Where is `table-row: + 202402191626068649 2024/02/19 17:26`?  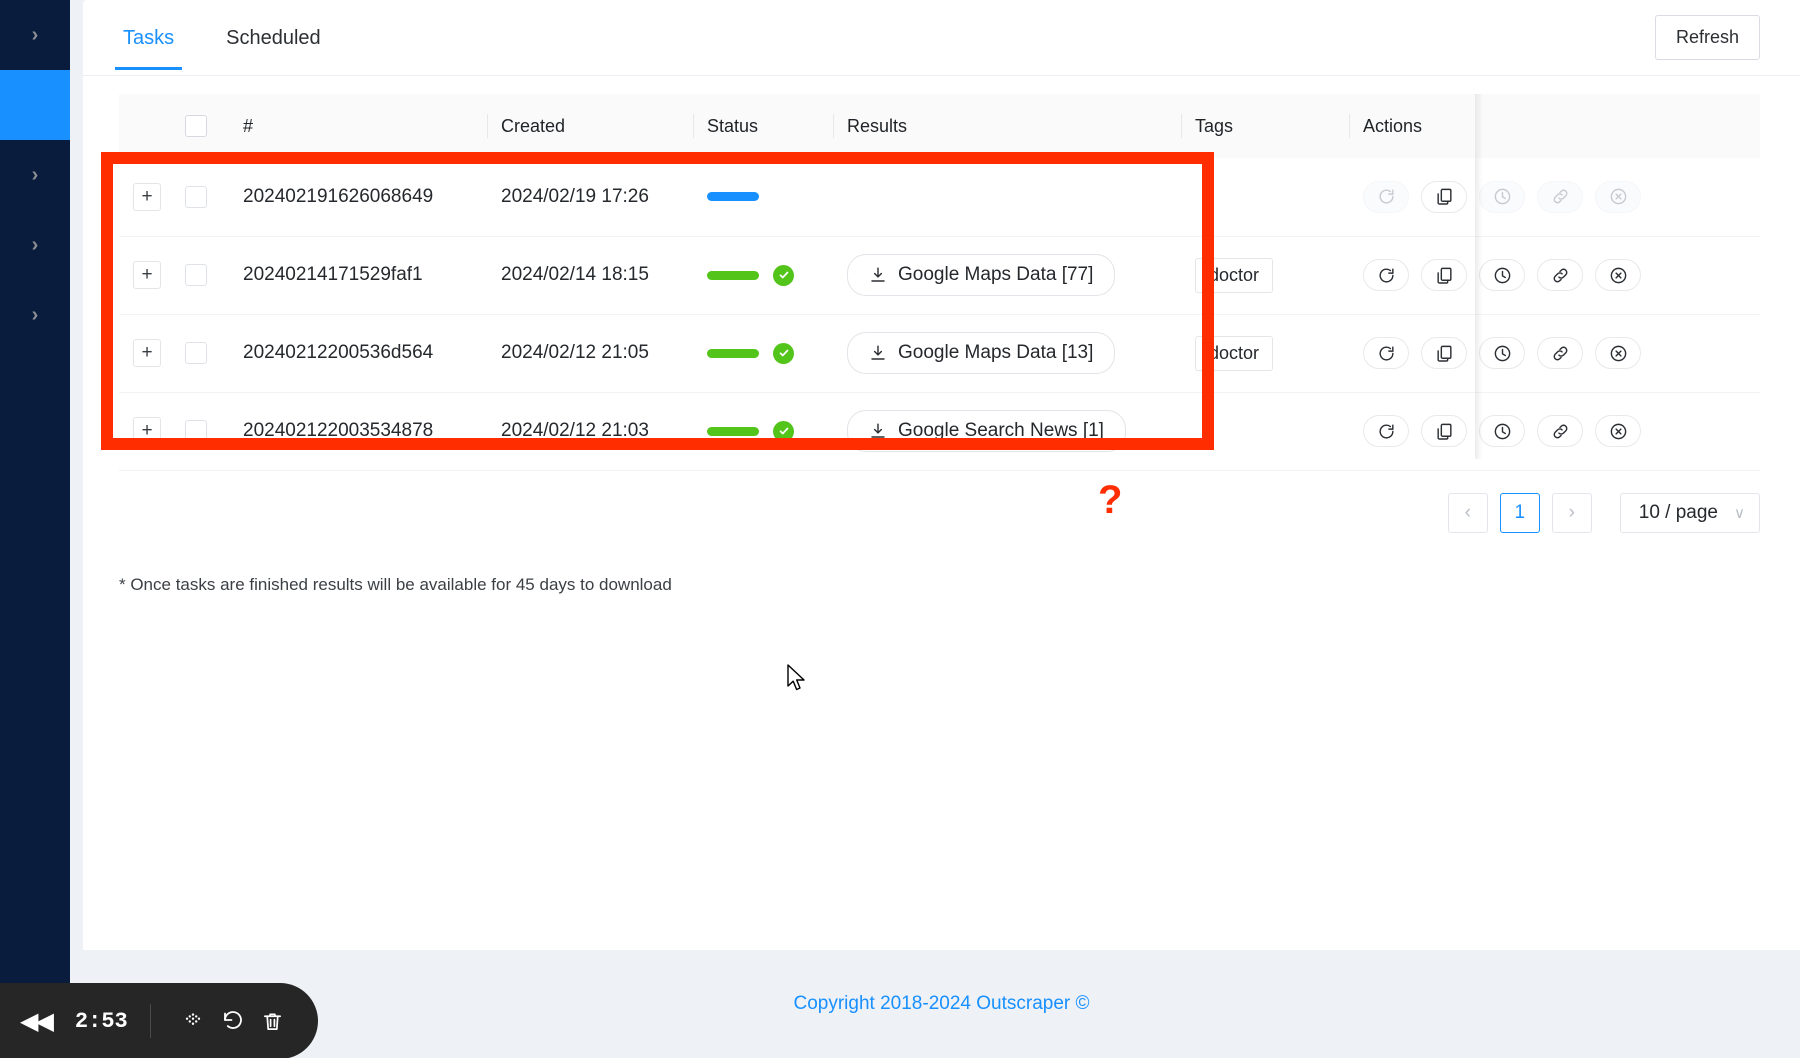 table-row: + 202402191626068649 2024/02/19 17:26 is located at coordinates (939, 197).